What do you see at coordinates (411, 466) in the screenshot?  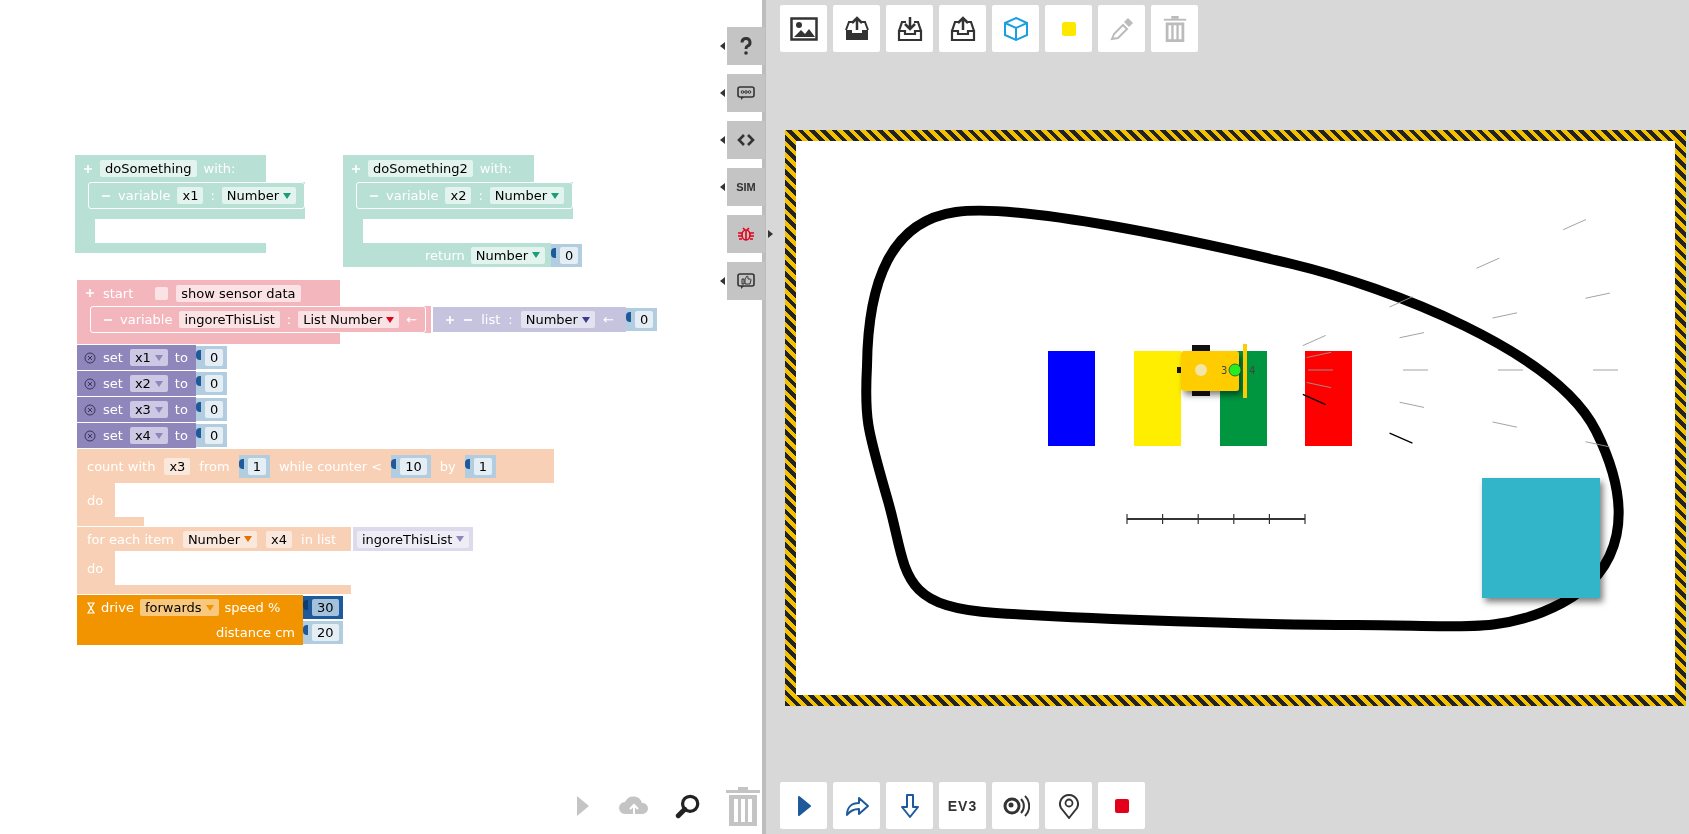 I see `number-input: 10` at bounding box center [411, 466].